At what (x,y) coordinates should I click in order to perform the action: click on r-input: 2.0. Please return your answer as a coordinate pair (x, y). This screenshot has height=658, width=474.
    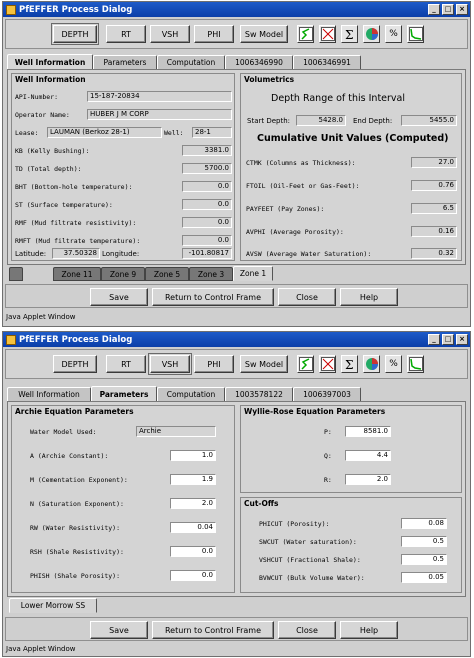
    Looking at the image, I should click on (368, 479).